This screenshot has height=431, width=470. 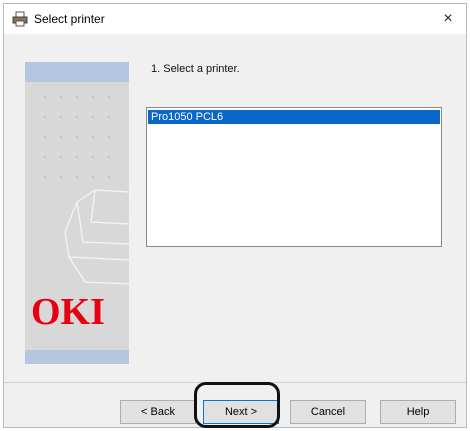 I want to click on banner-bottom-band, so click(x=77, y=357).